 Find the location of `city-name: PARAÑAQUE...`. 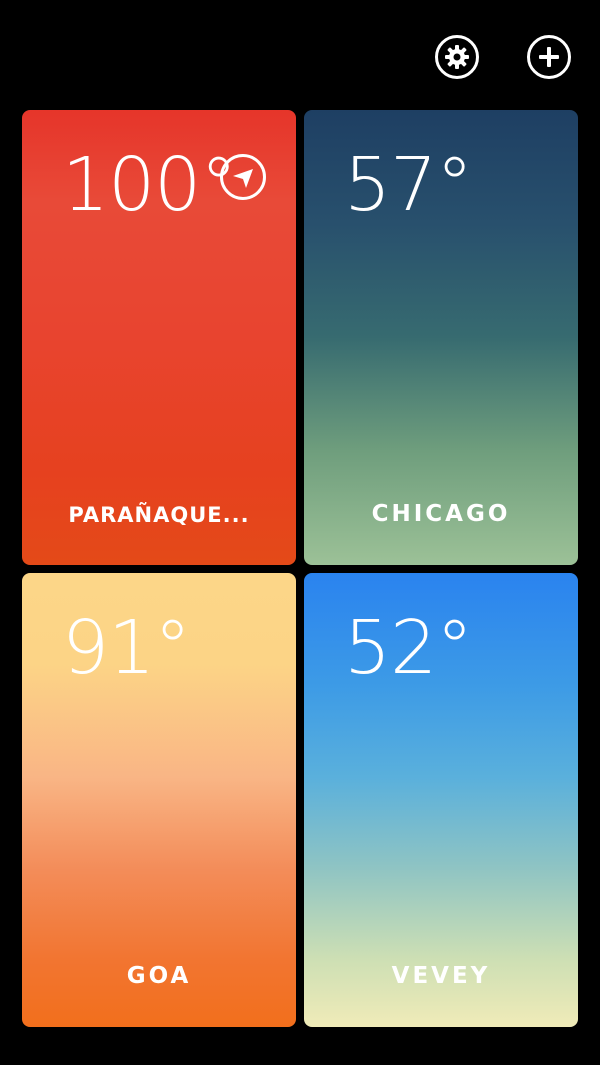

city-name: PARAÑAQUE... is located at coordinates (159, 515).